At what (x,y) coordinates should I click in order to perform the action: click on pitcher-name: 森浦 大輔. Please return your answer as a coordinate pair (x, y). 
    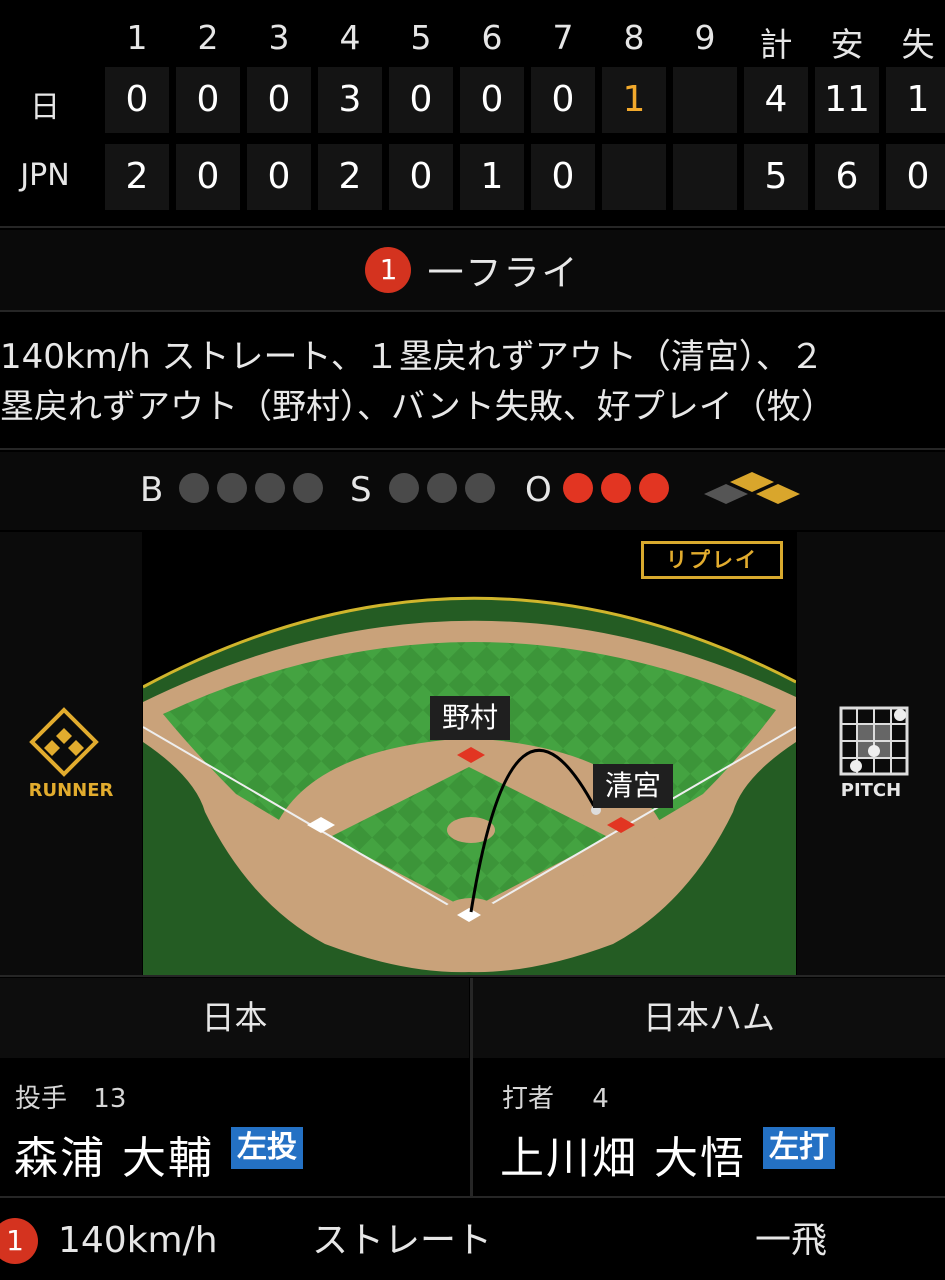
    Looking at the image, I should click on (114, 1154).